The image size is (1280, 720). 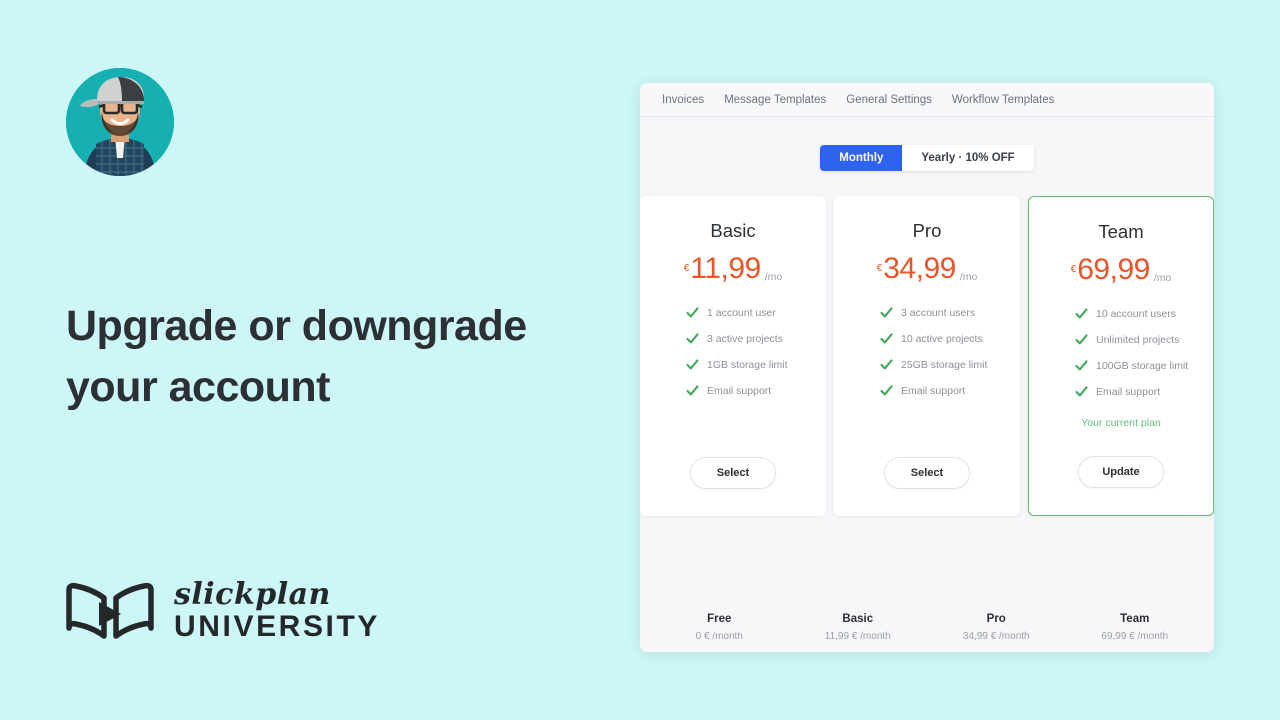 What do you see at coordinates (919, 268) in the screenshot?
I see `price-amount: 34,99` at bounding box center [919, 268].